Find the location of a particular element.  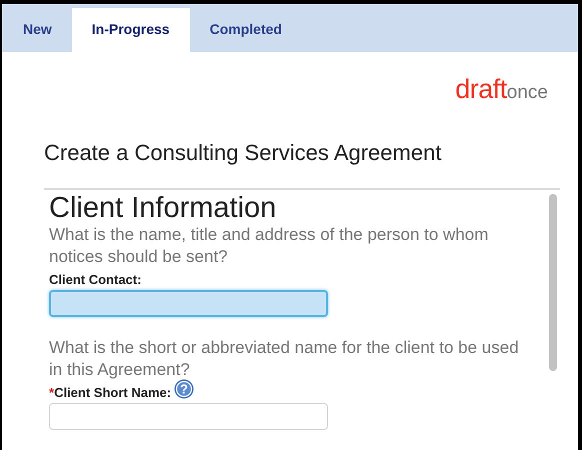

tab: In-Progress is located at coordinates (131, 30).